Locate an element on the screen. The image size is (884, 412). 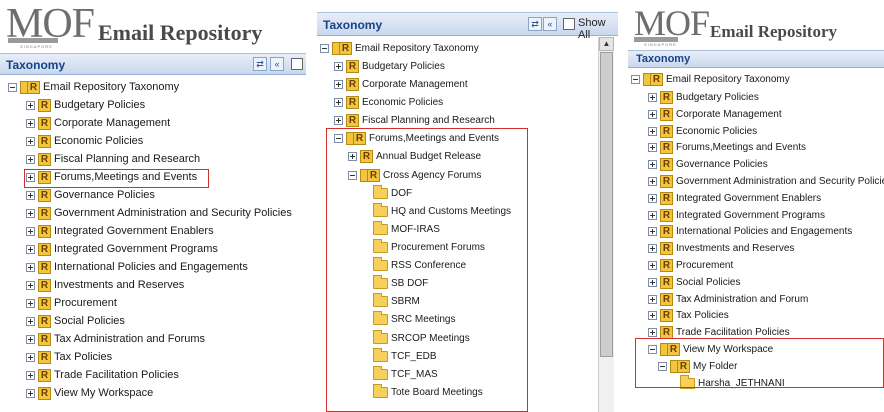
tree-node-label: Trade Facilitation Policies is located at coordinates (116, 375).